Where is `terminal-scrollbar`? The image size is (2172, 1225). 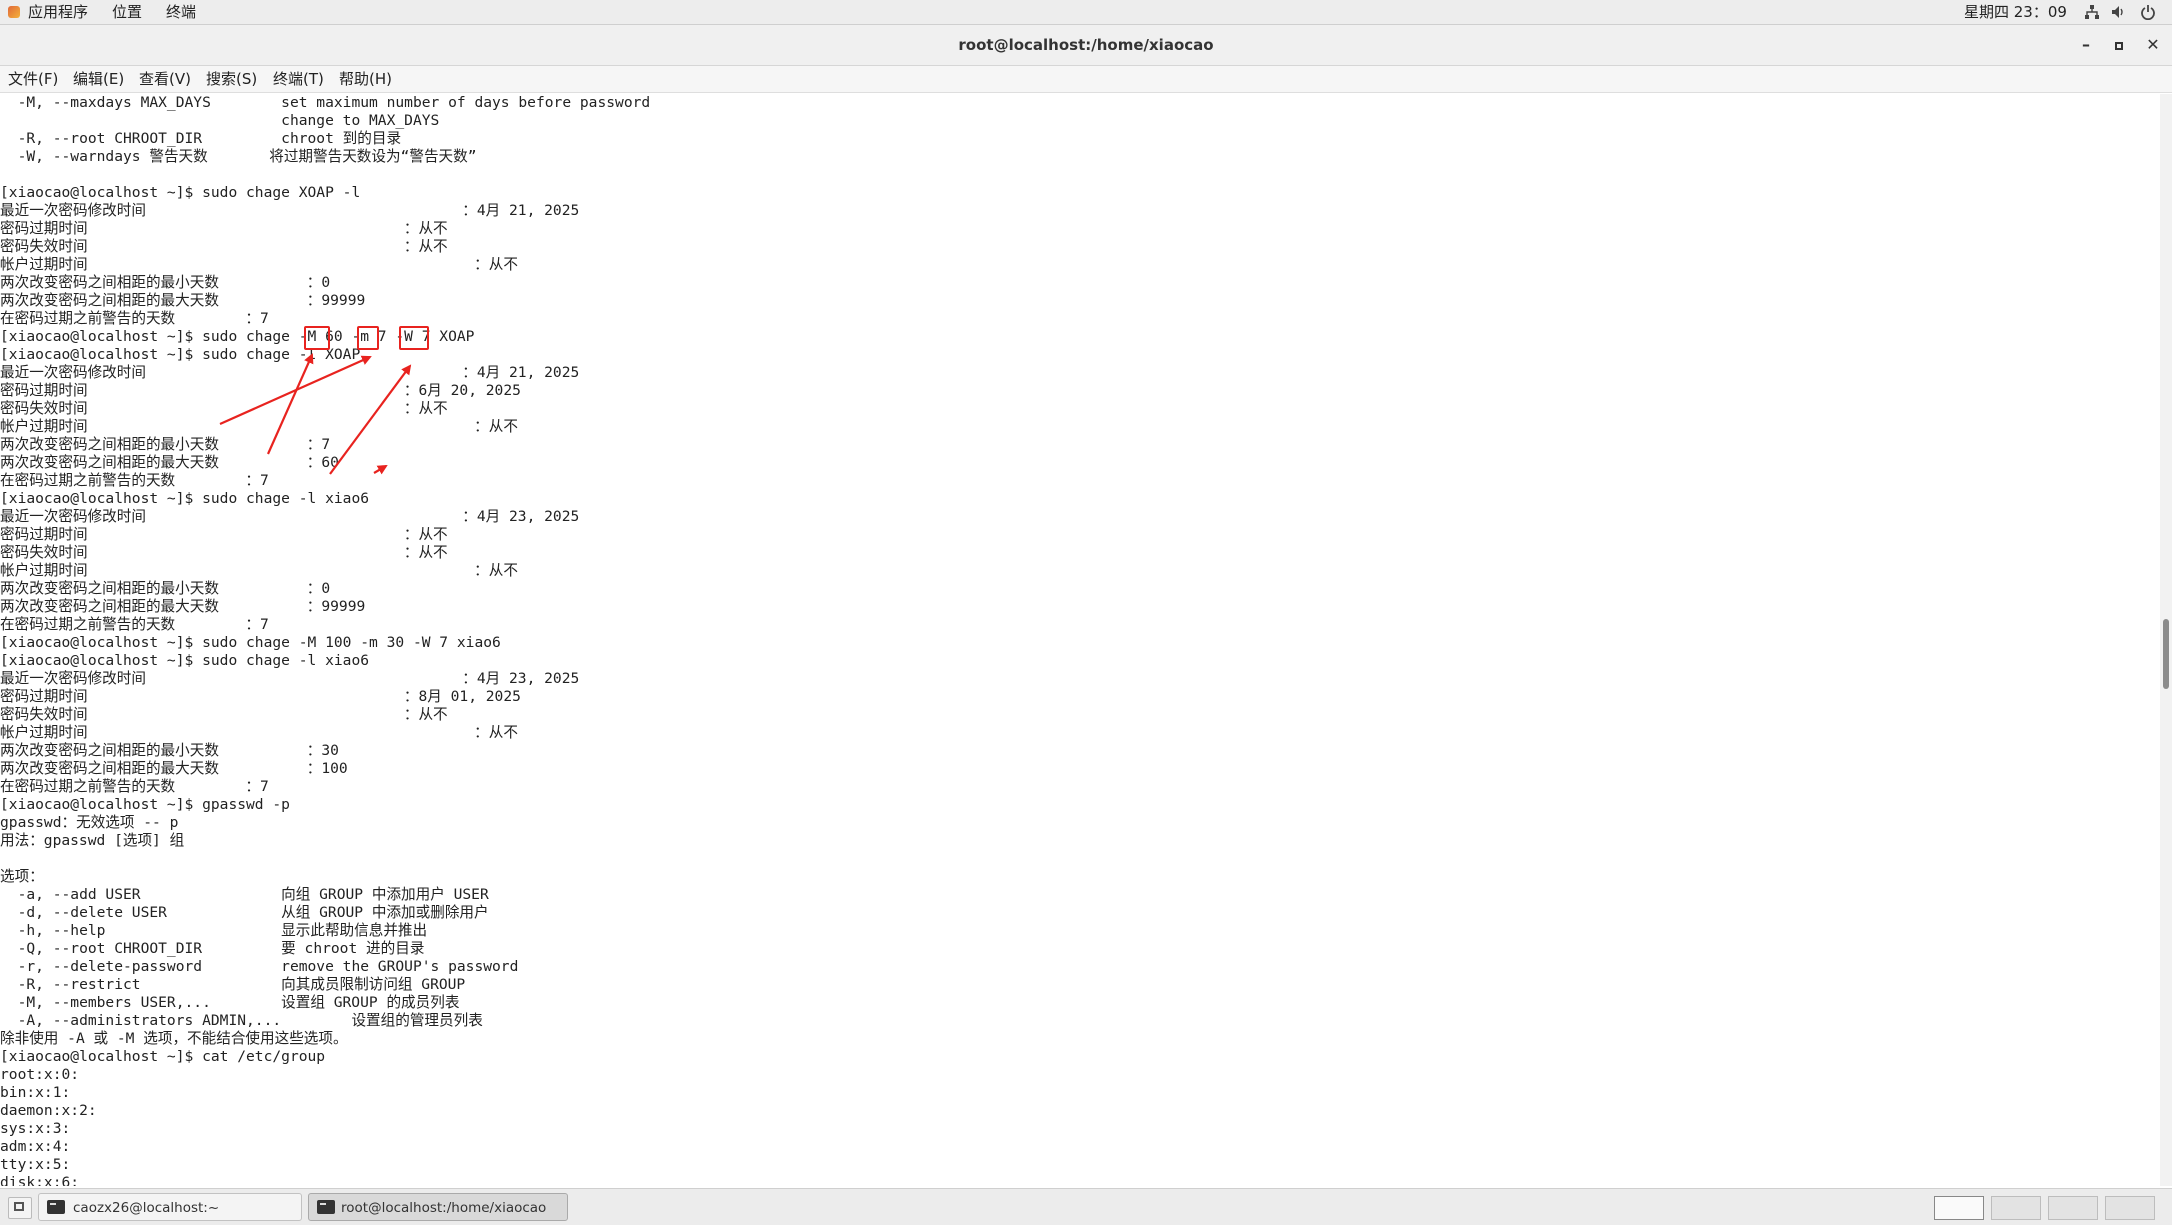 terminal-scrollbar is located at coordinates (2166, 640).